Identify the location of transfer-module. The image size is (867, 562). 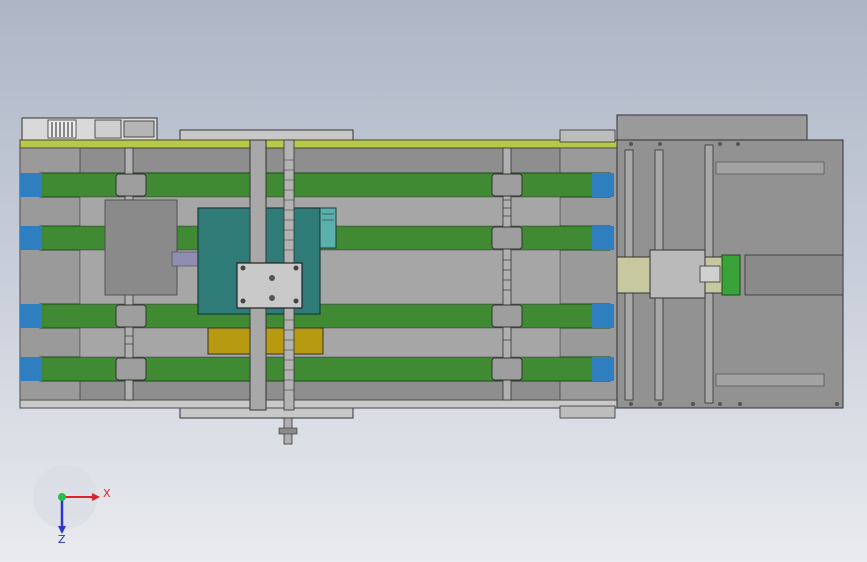
(730, 261).